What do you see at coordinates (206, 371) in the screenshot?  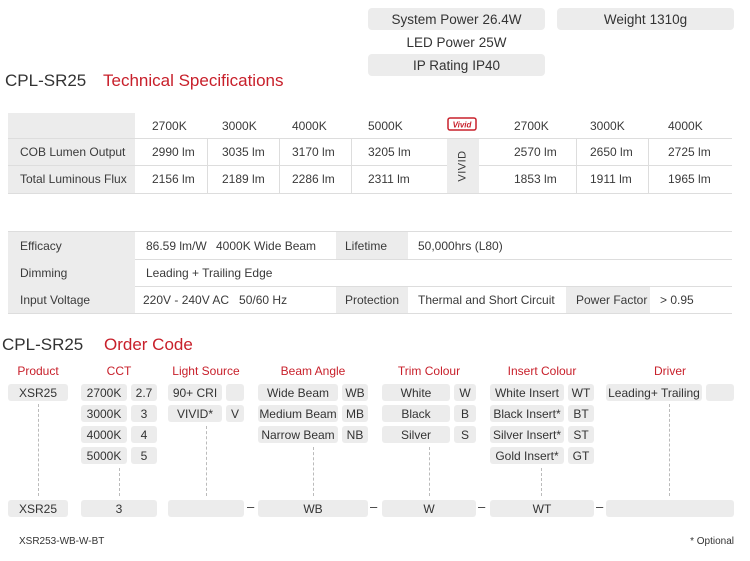 I see `order-header-light-source: Light Source` at bounding box center [206, 371].